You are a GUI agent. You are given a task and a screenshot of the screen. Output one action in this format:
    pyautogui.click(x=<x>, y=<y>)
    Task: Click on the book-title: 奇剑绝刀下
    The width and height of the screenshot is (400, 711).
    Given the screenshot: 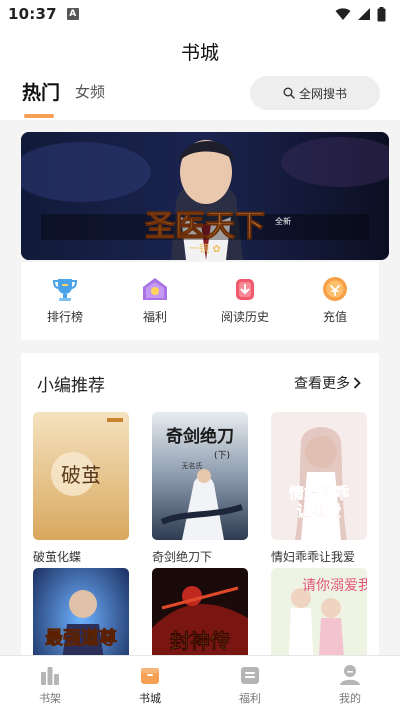 What is the action you would take?
    pyautogui.click(x=182, y=557)
    